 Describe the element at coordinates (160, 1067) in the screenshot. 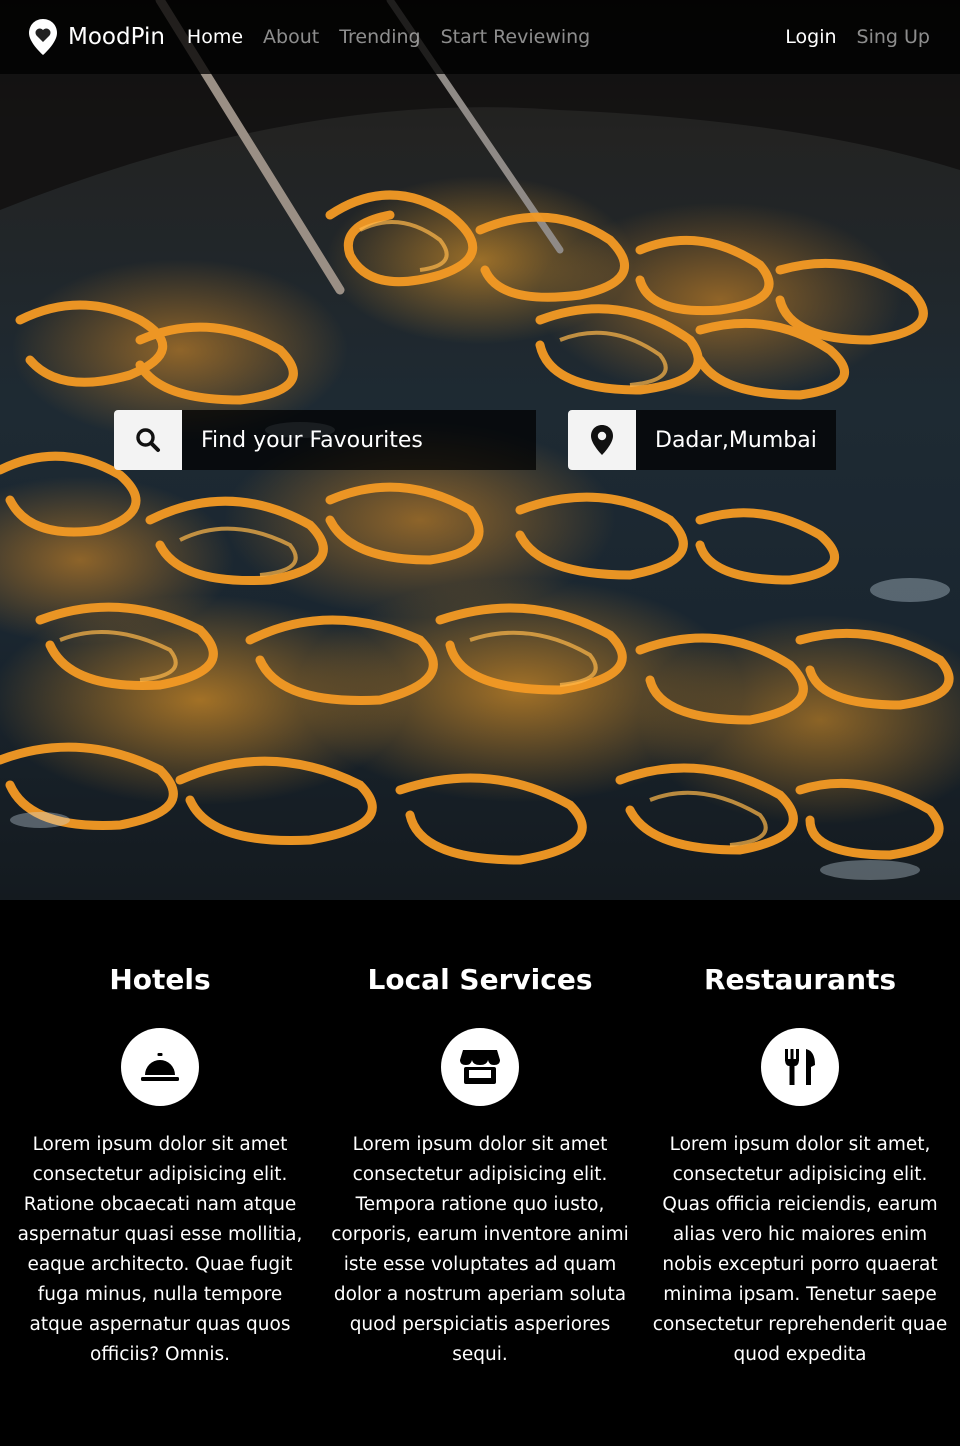

I see `concierge-bell-icon` at that location.